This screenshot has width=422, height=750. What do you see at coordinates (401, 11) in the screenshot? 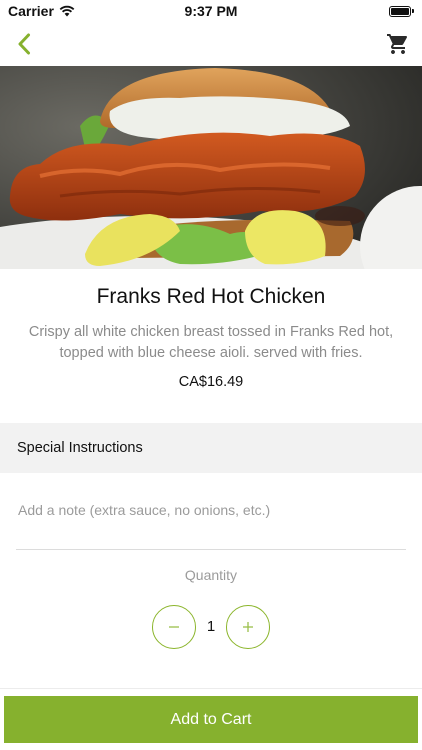
I see `battery-icon` at bounding box center [401, 11].